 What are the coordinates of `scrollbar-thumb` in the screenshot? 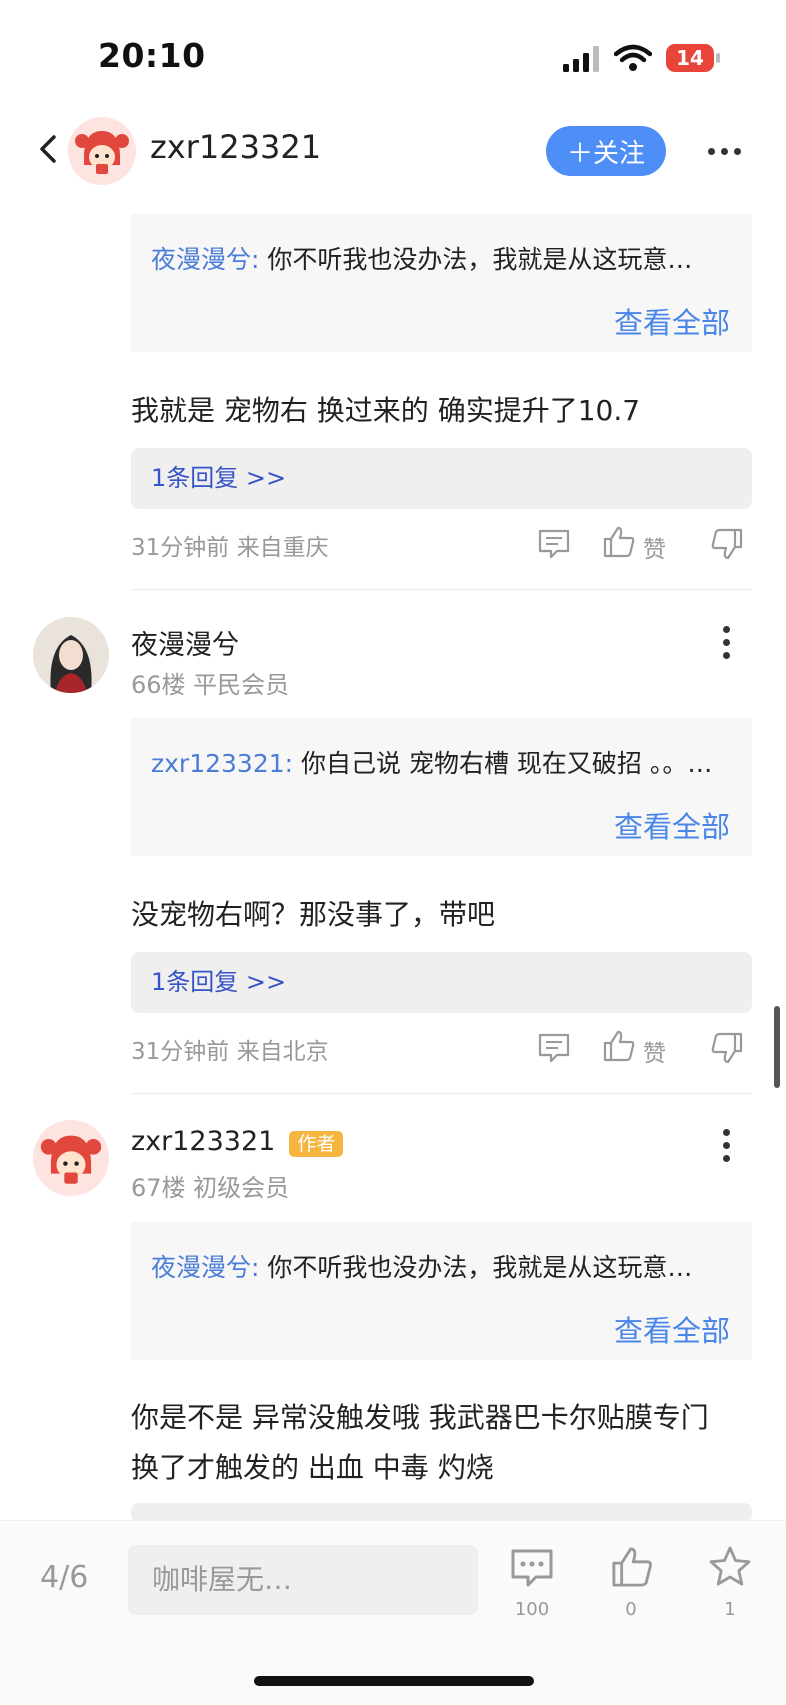 It's located at (777, 1047).